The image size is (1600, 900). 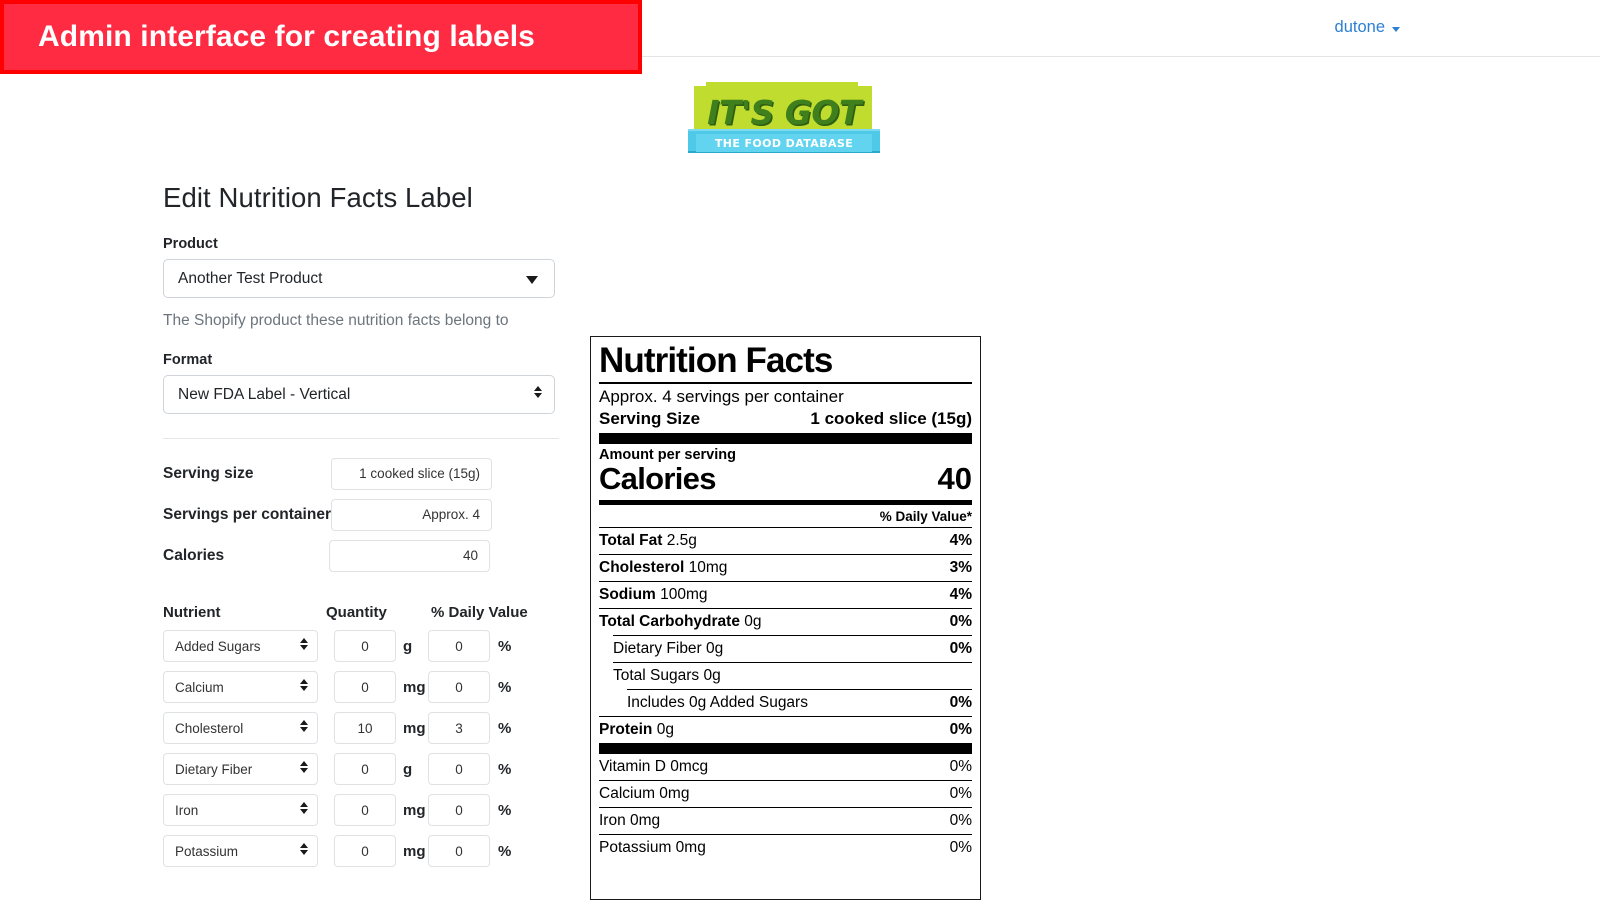 What do you see at coordinates (716, 360) in the screenshot?
I see `nf-title: Nutrition Facts` at bounding box center [716, 360].